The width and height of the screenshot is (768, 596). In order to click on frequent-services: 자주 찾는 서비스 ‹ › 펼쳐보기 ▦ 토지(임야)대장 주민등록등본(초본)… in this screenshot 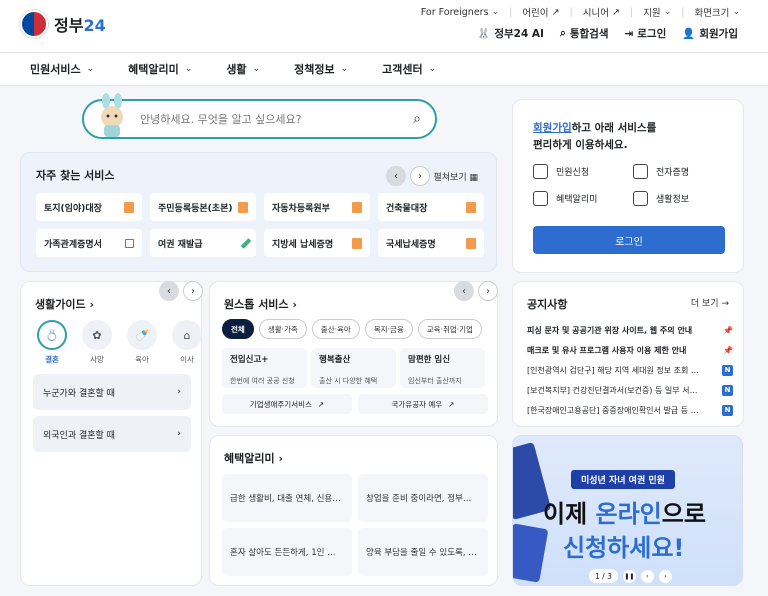, I will do `click(258, 212)`.